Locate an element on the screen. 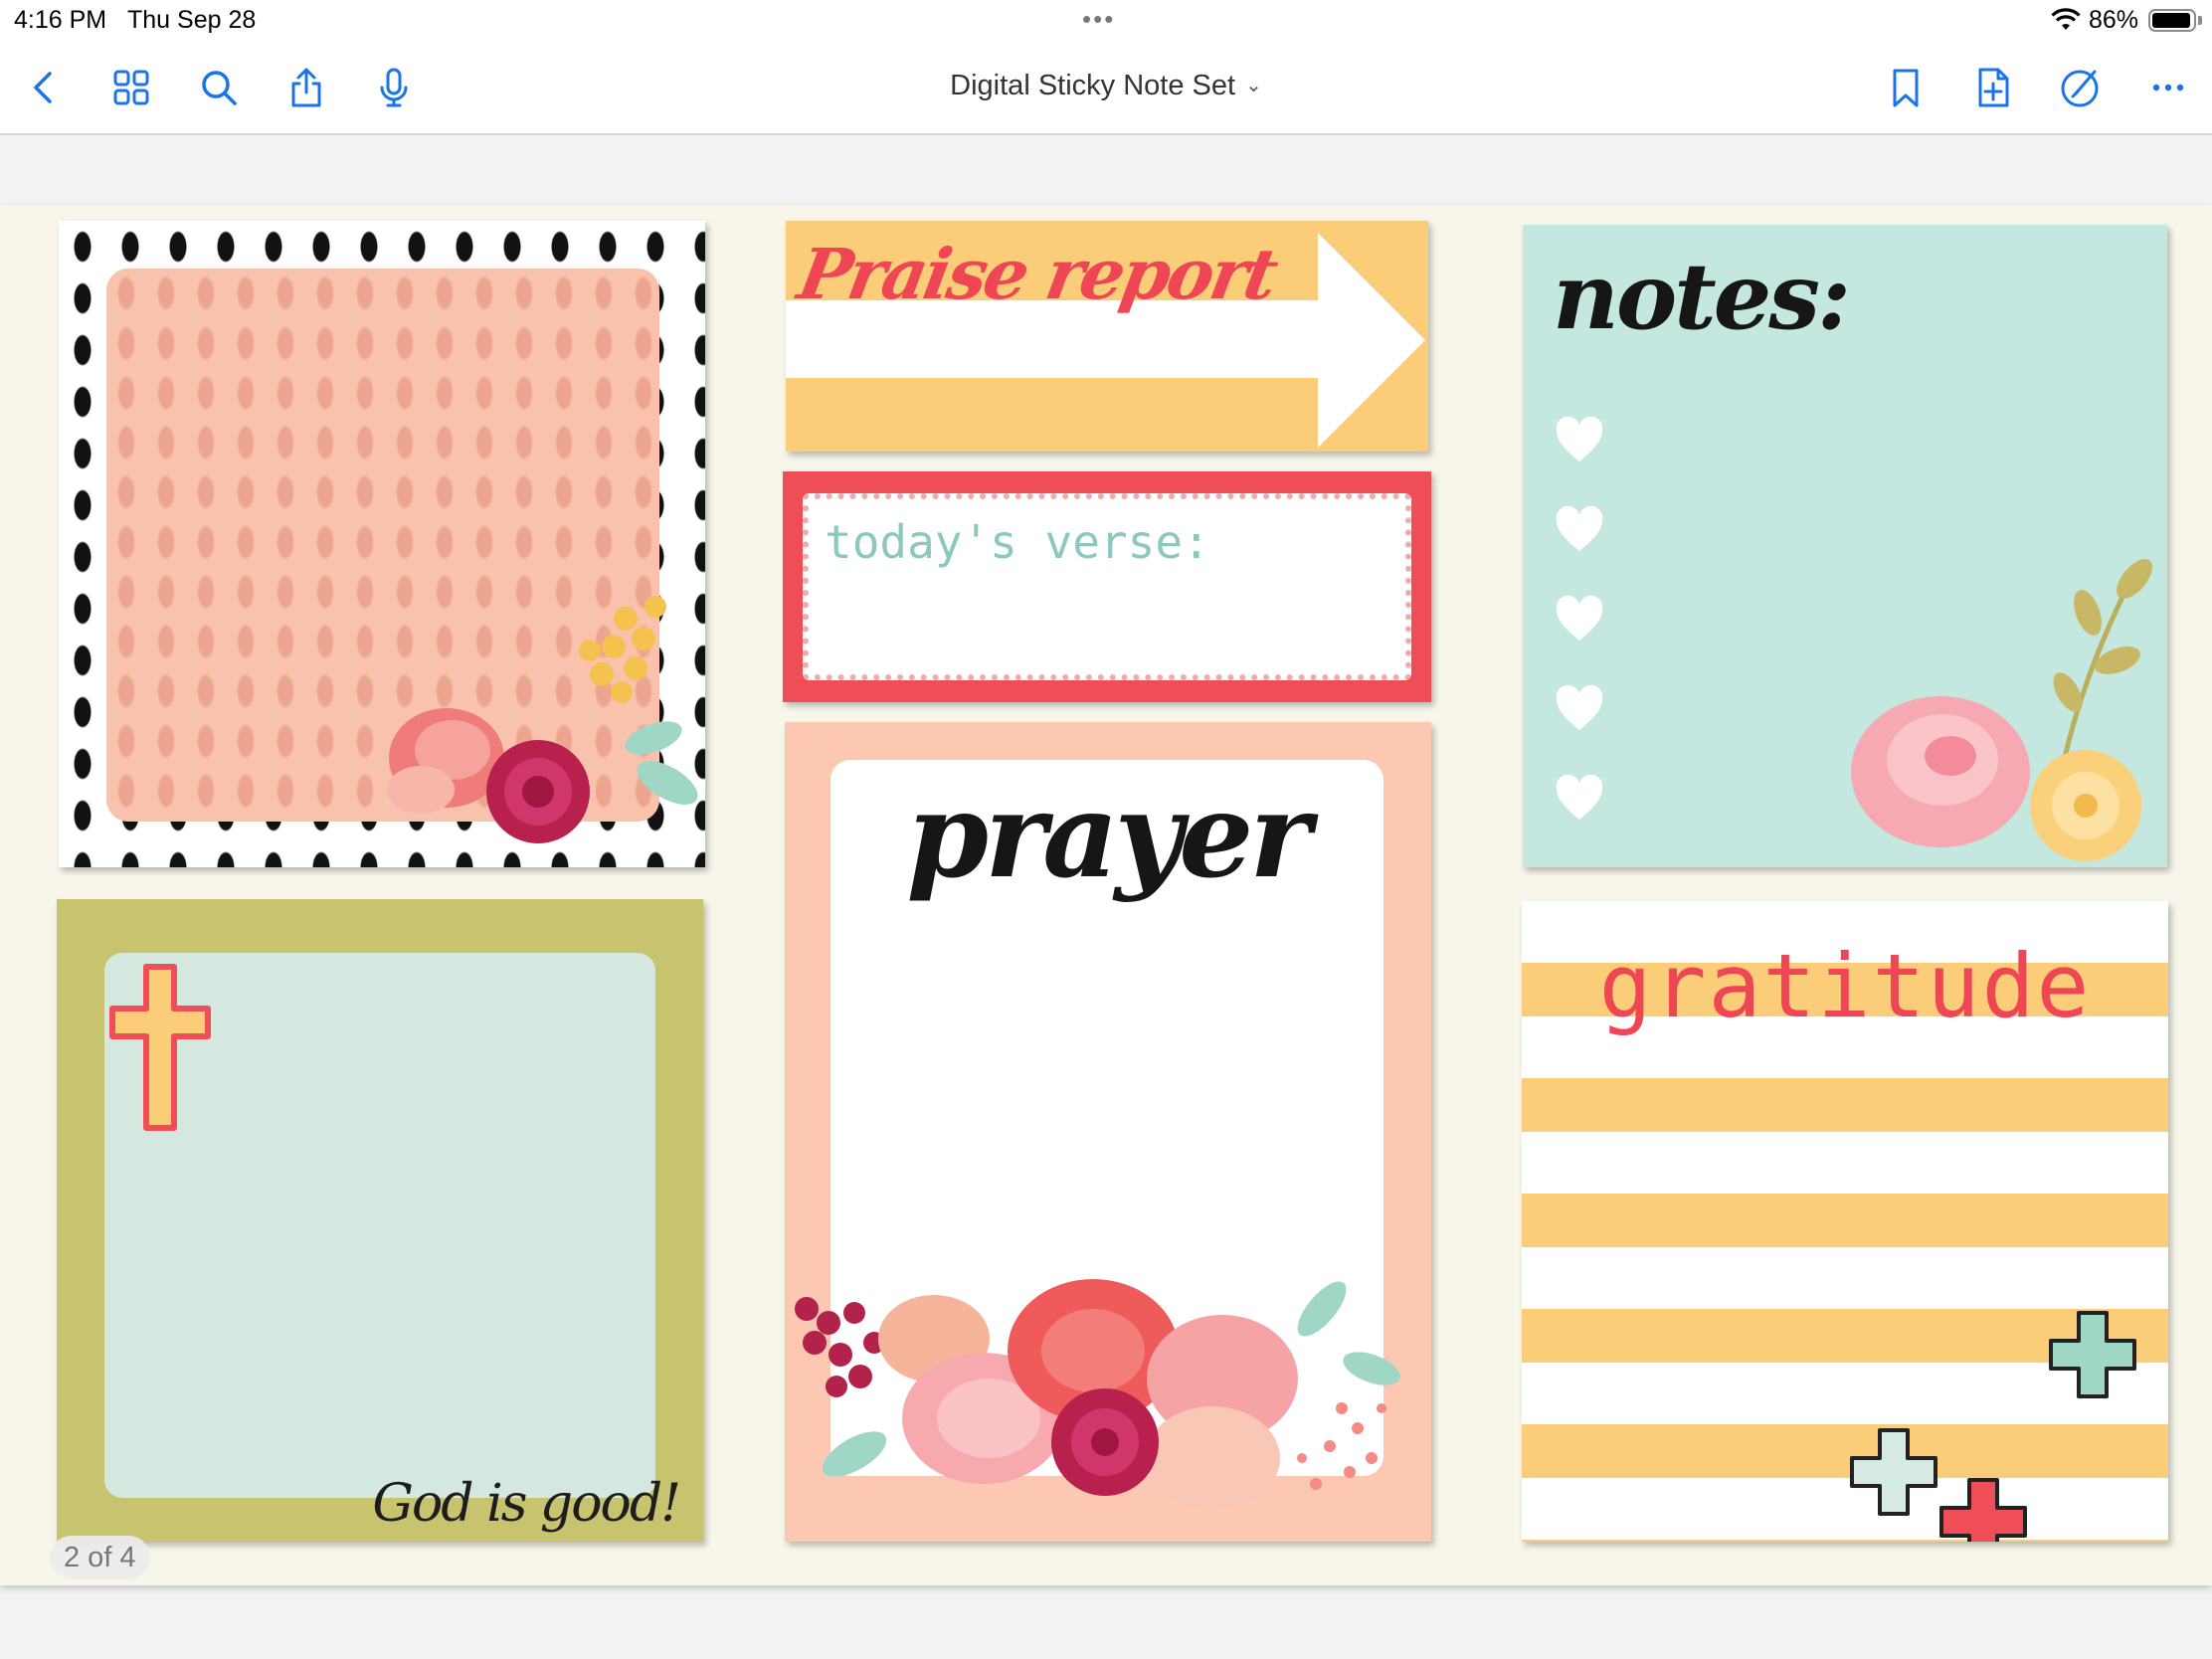 This screenshot has height=1659, width=2212. multitasking-dots-icon: ••• is located at coordinates (1098, 19).